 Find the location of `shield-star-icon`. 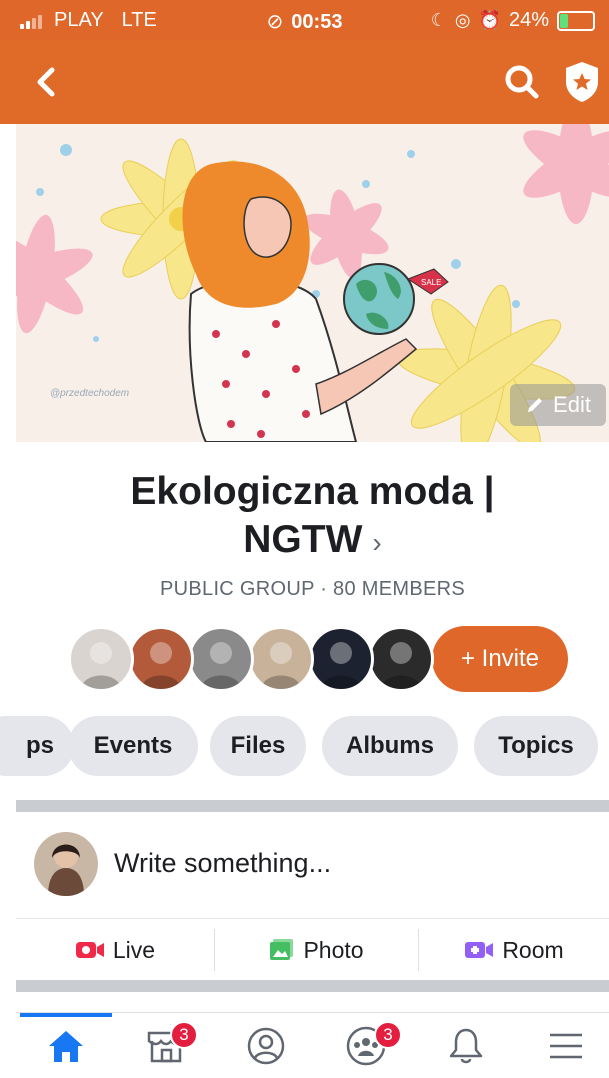

shield-star-icon is located at coordinates (582, 82).